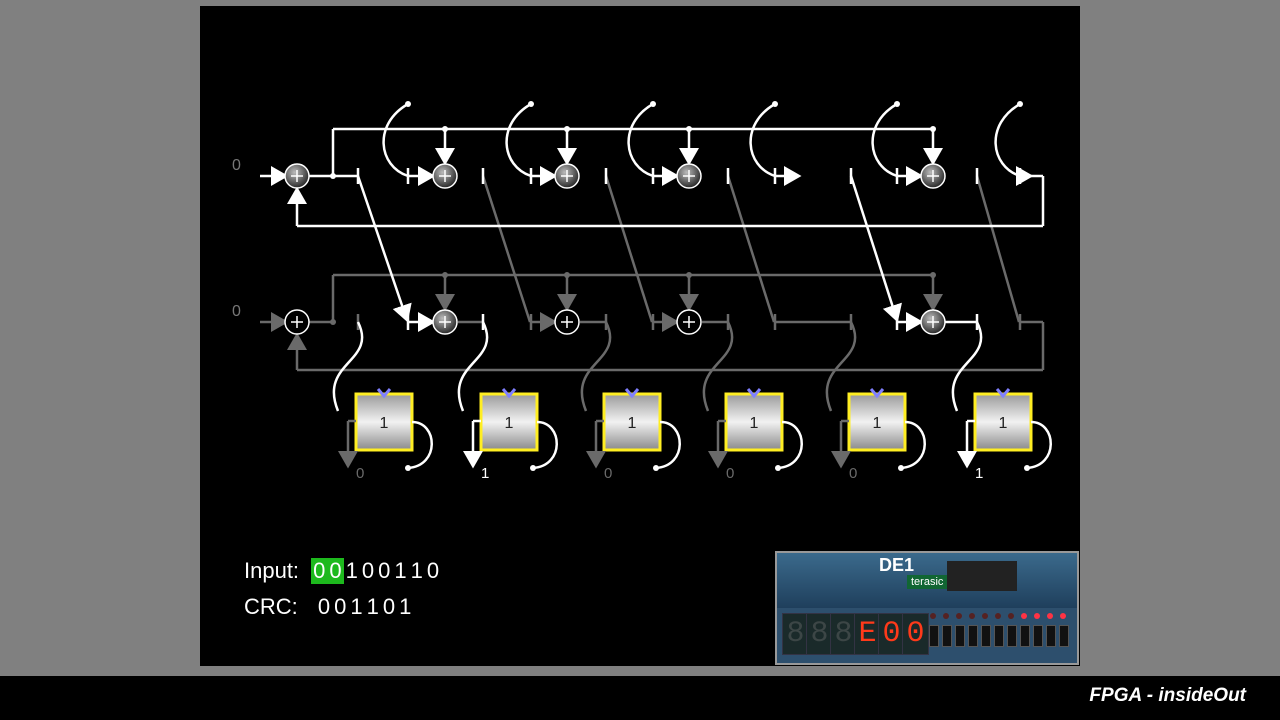 This screenshot has width=1280, height=720. What do you see at coordinates (891, 634) in the screenshot?
I see `seven-segment-digit: 0` at bounding box center [891, 634].